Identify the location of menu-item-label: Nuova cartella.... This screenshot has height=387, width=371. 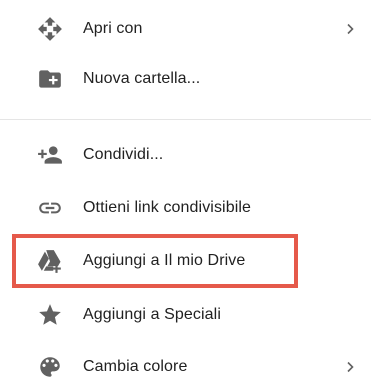
(142, 78).